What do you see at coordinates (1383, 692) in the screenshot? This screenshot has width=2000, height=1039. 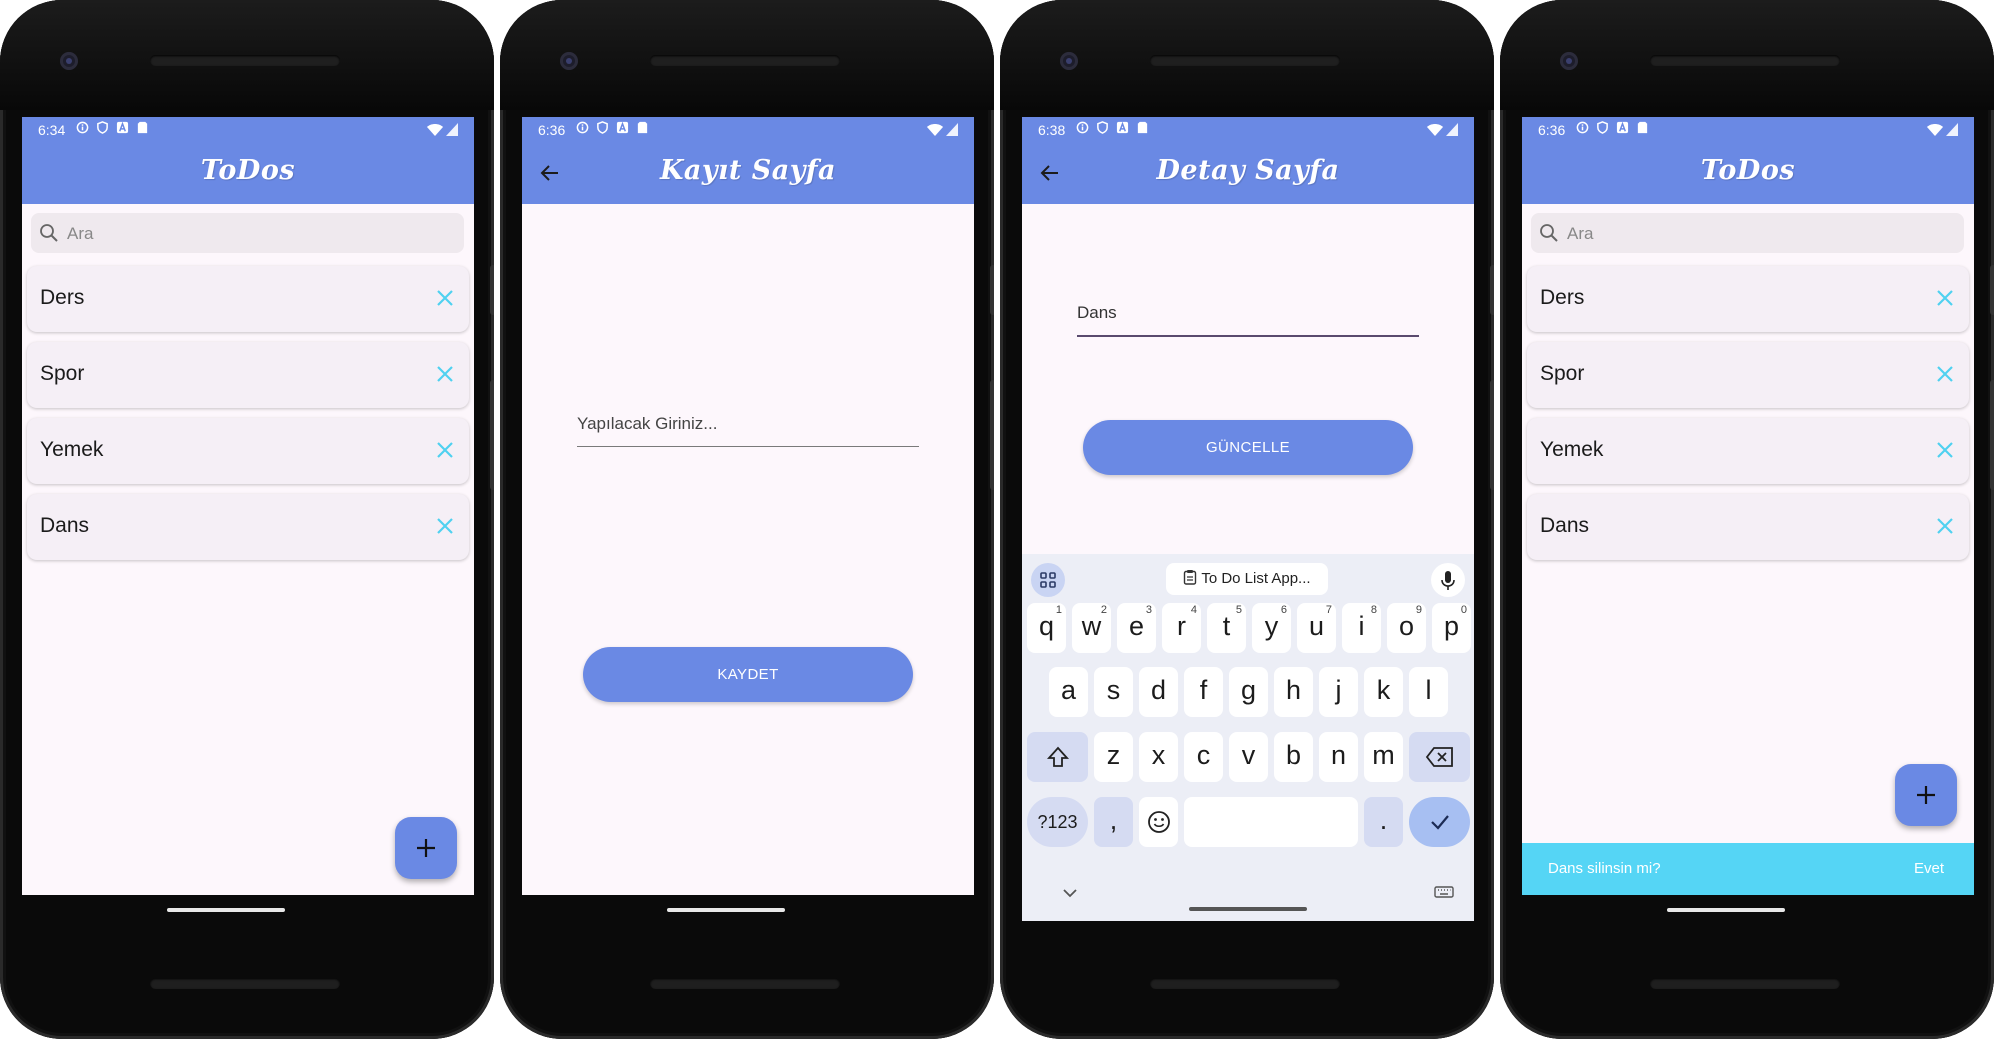 I see `key-k: k` at bounding box center [1383, 692].